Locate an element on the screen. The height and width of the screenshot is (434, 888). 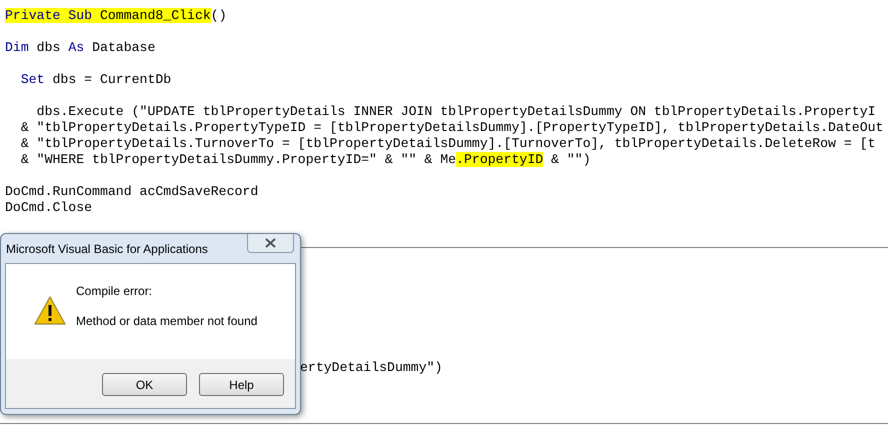
warning-icon is located at coordinates (50, 310).